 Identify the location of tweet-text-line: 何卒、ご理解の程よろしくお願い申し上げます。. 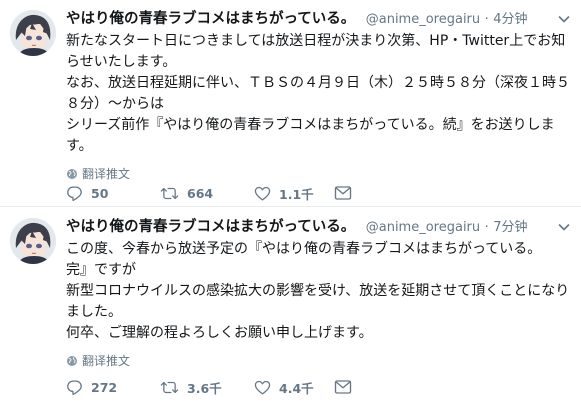
(219, 333).